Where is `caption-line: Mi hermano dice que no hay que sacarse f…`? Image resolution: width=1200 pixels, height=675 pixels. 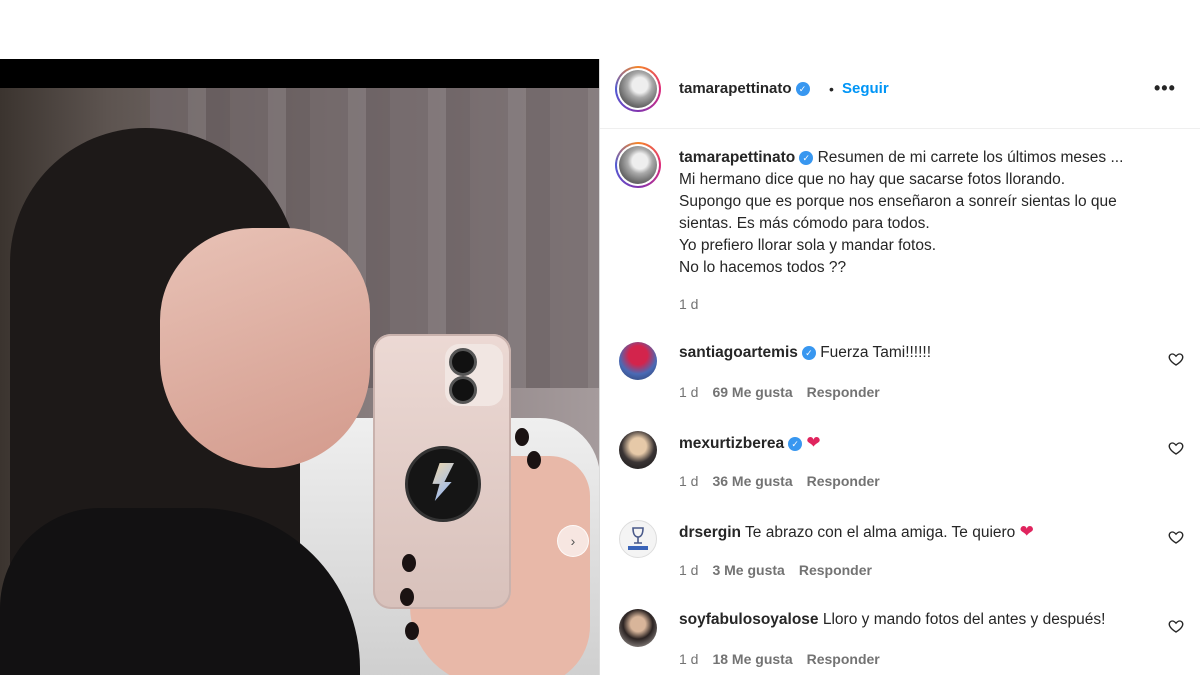
caption-line: Mi hermano dice que no hay que sacarse f… is located at coordinates (872, 179).